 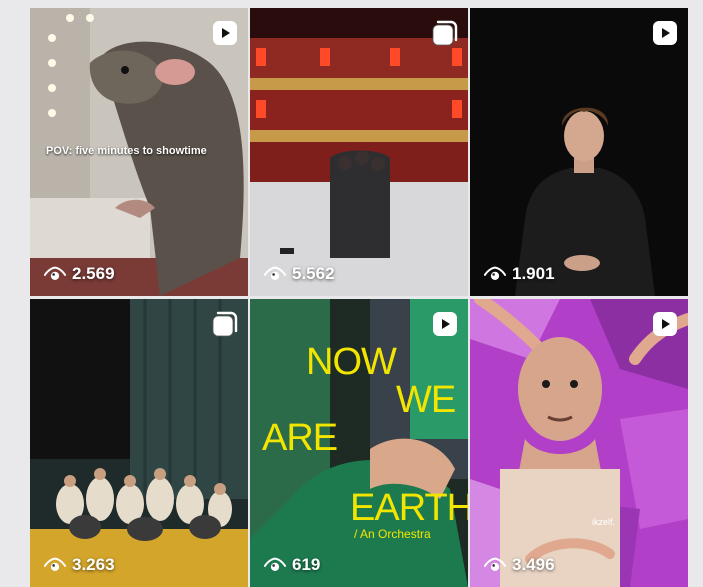 I want to click on view-count: 2.569, so click(x=79, y=274).